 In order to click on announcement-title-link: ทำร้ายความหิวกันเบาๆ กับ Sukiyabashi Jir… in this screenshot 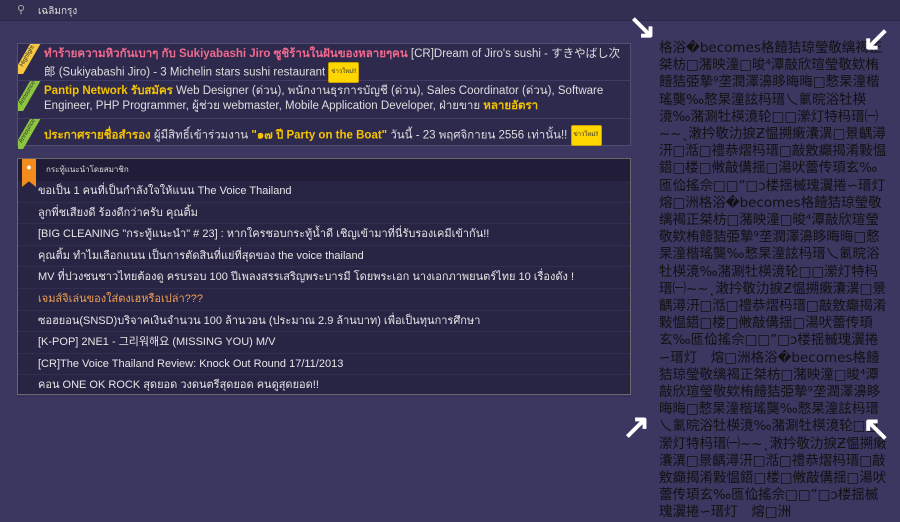, I will do `click(226, 54)`.